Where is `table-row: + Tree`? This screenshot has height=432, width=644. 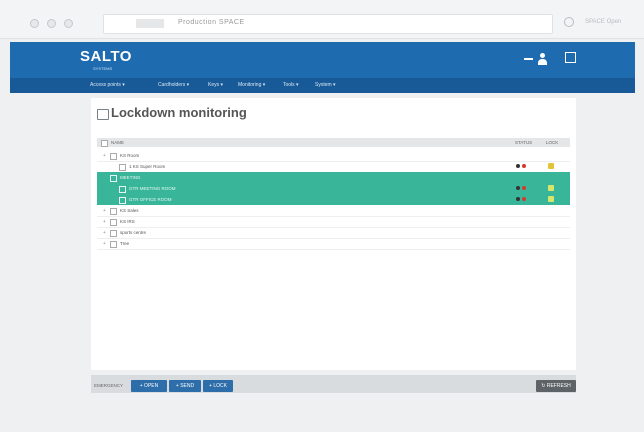
table-row: + Tree is located at coordinates (333, 244).